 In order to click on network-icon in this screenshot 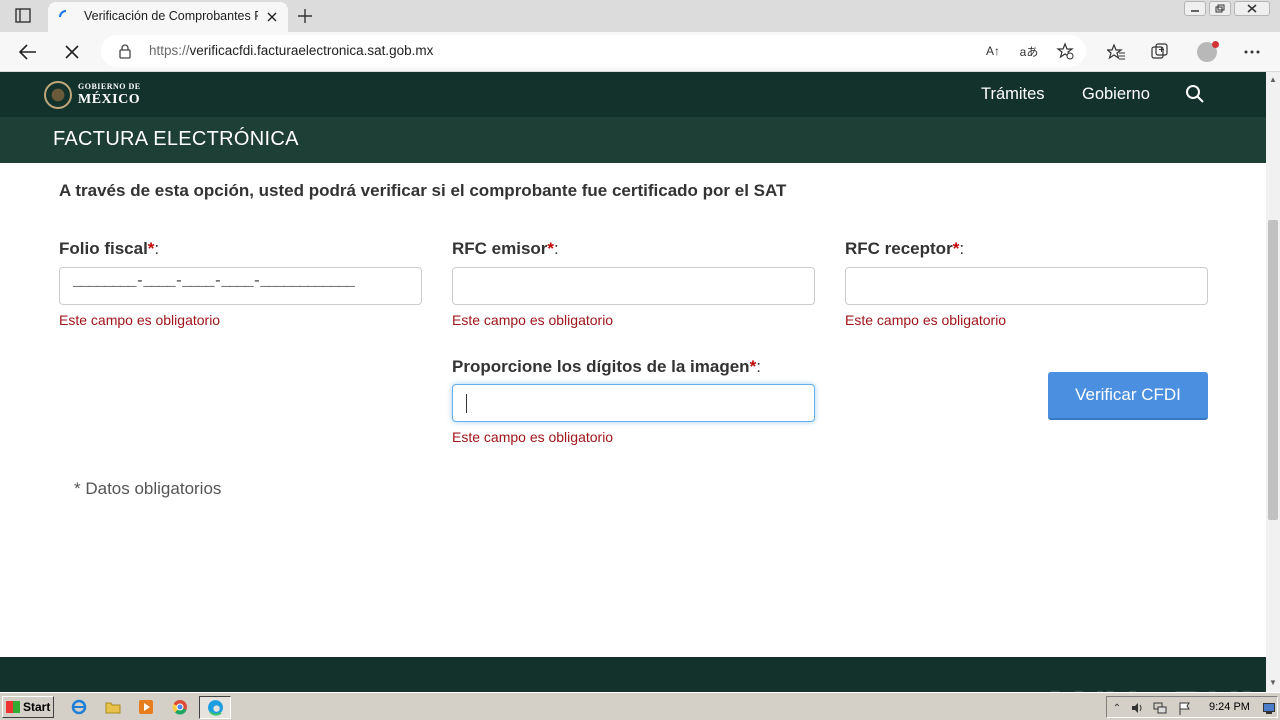, I will do `click(1160, 708)`.